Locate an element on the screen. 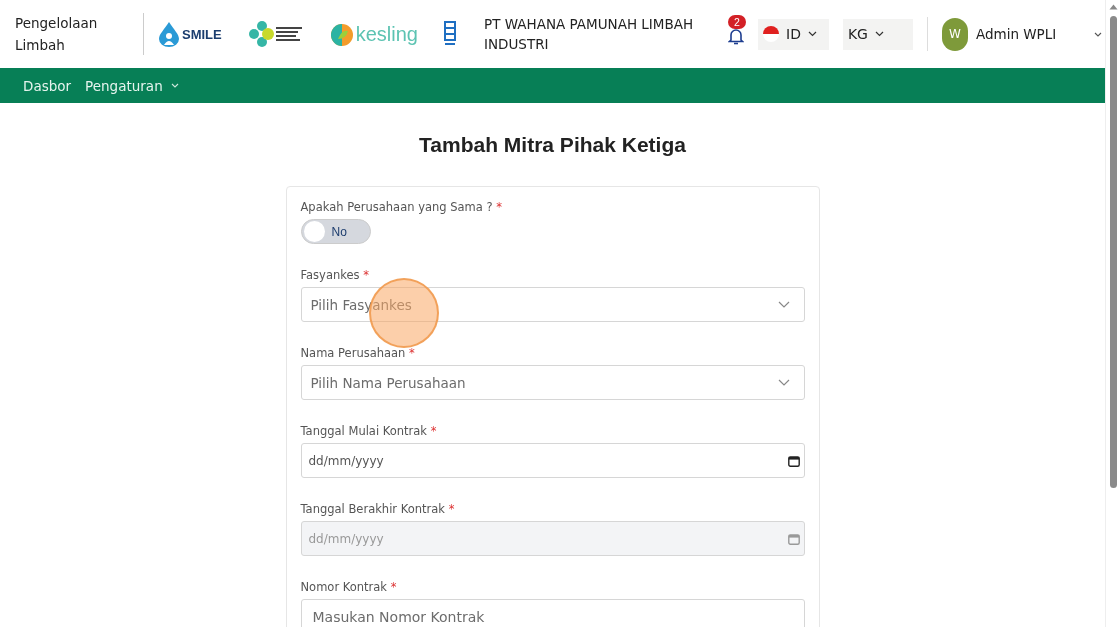  field-label: Fasyankes * is located at coordinates (335, 275).